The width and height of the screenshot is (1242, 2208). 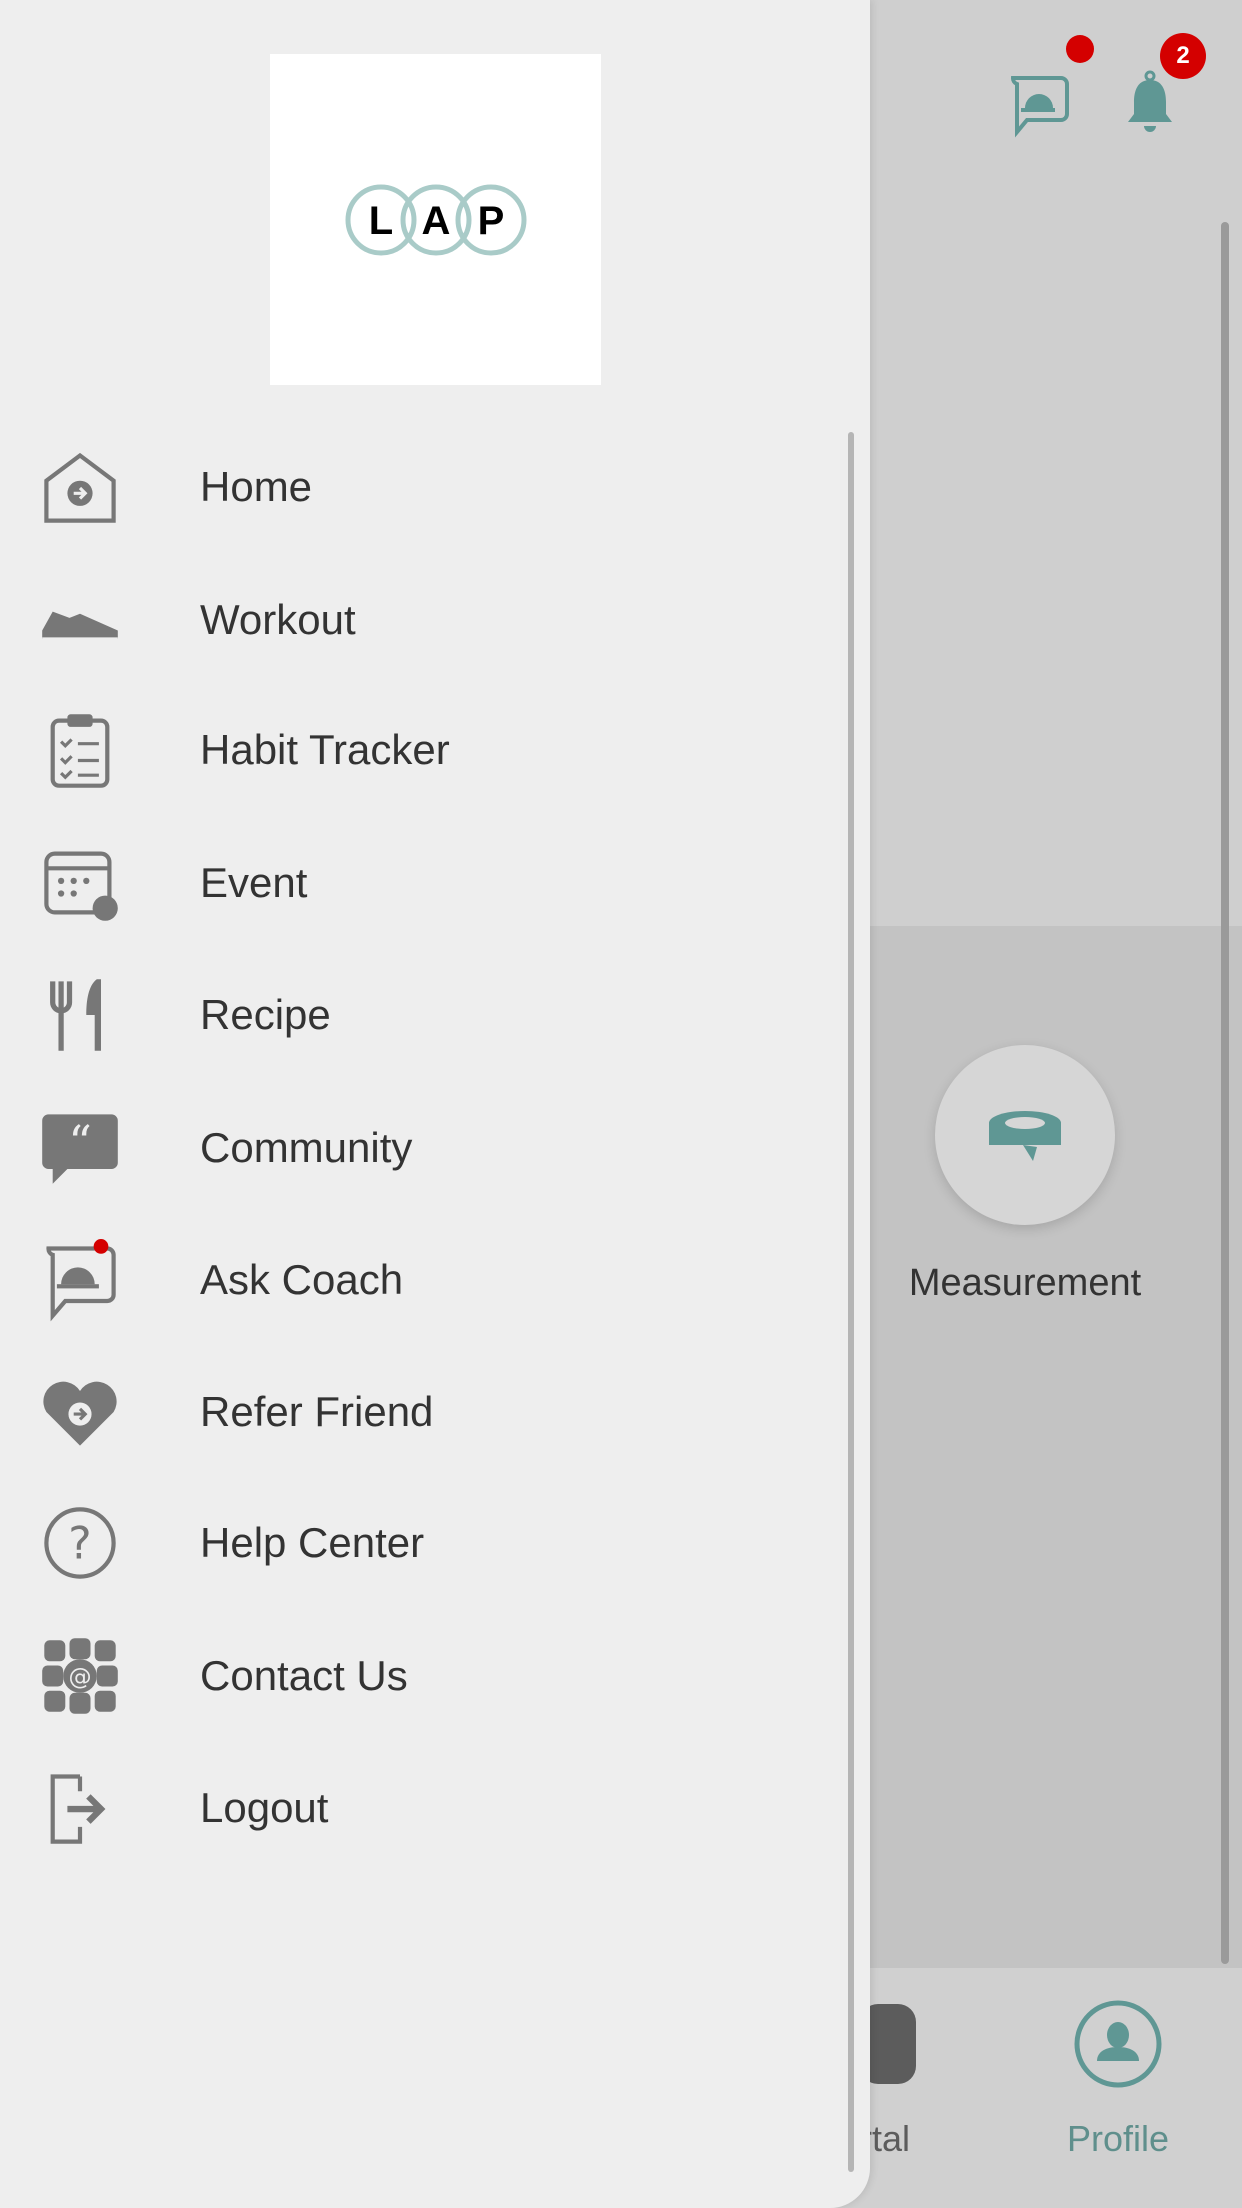 I want to click on logout-icon, so click(x=80, y=1808).